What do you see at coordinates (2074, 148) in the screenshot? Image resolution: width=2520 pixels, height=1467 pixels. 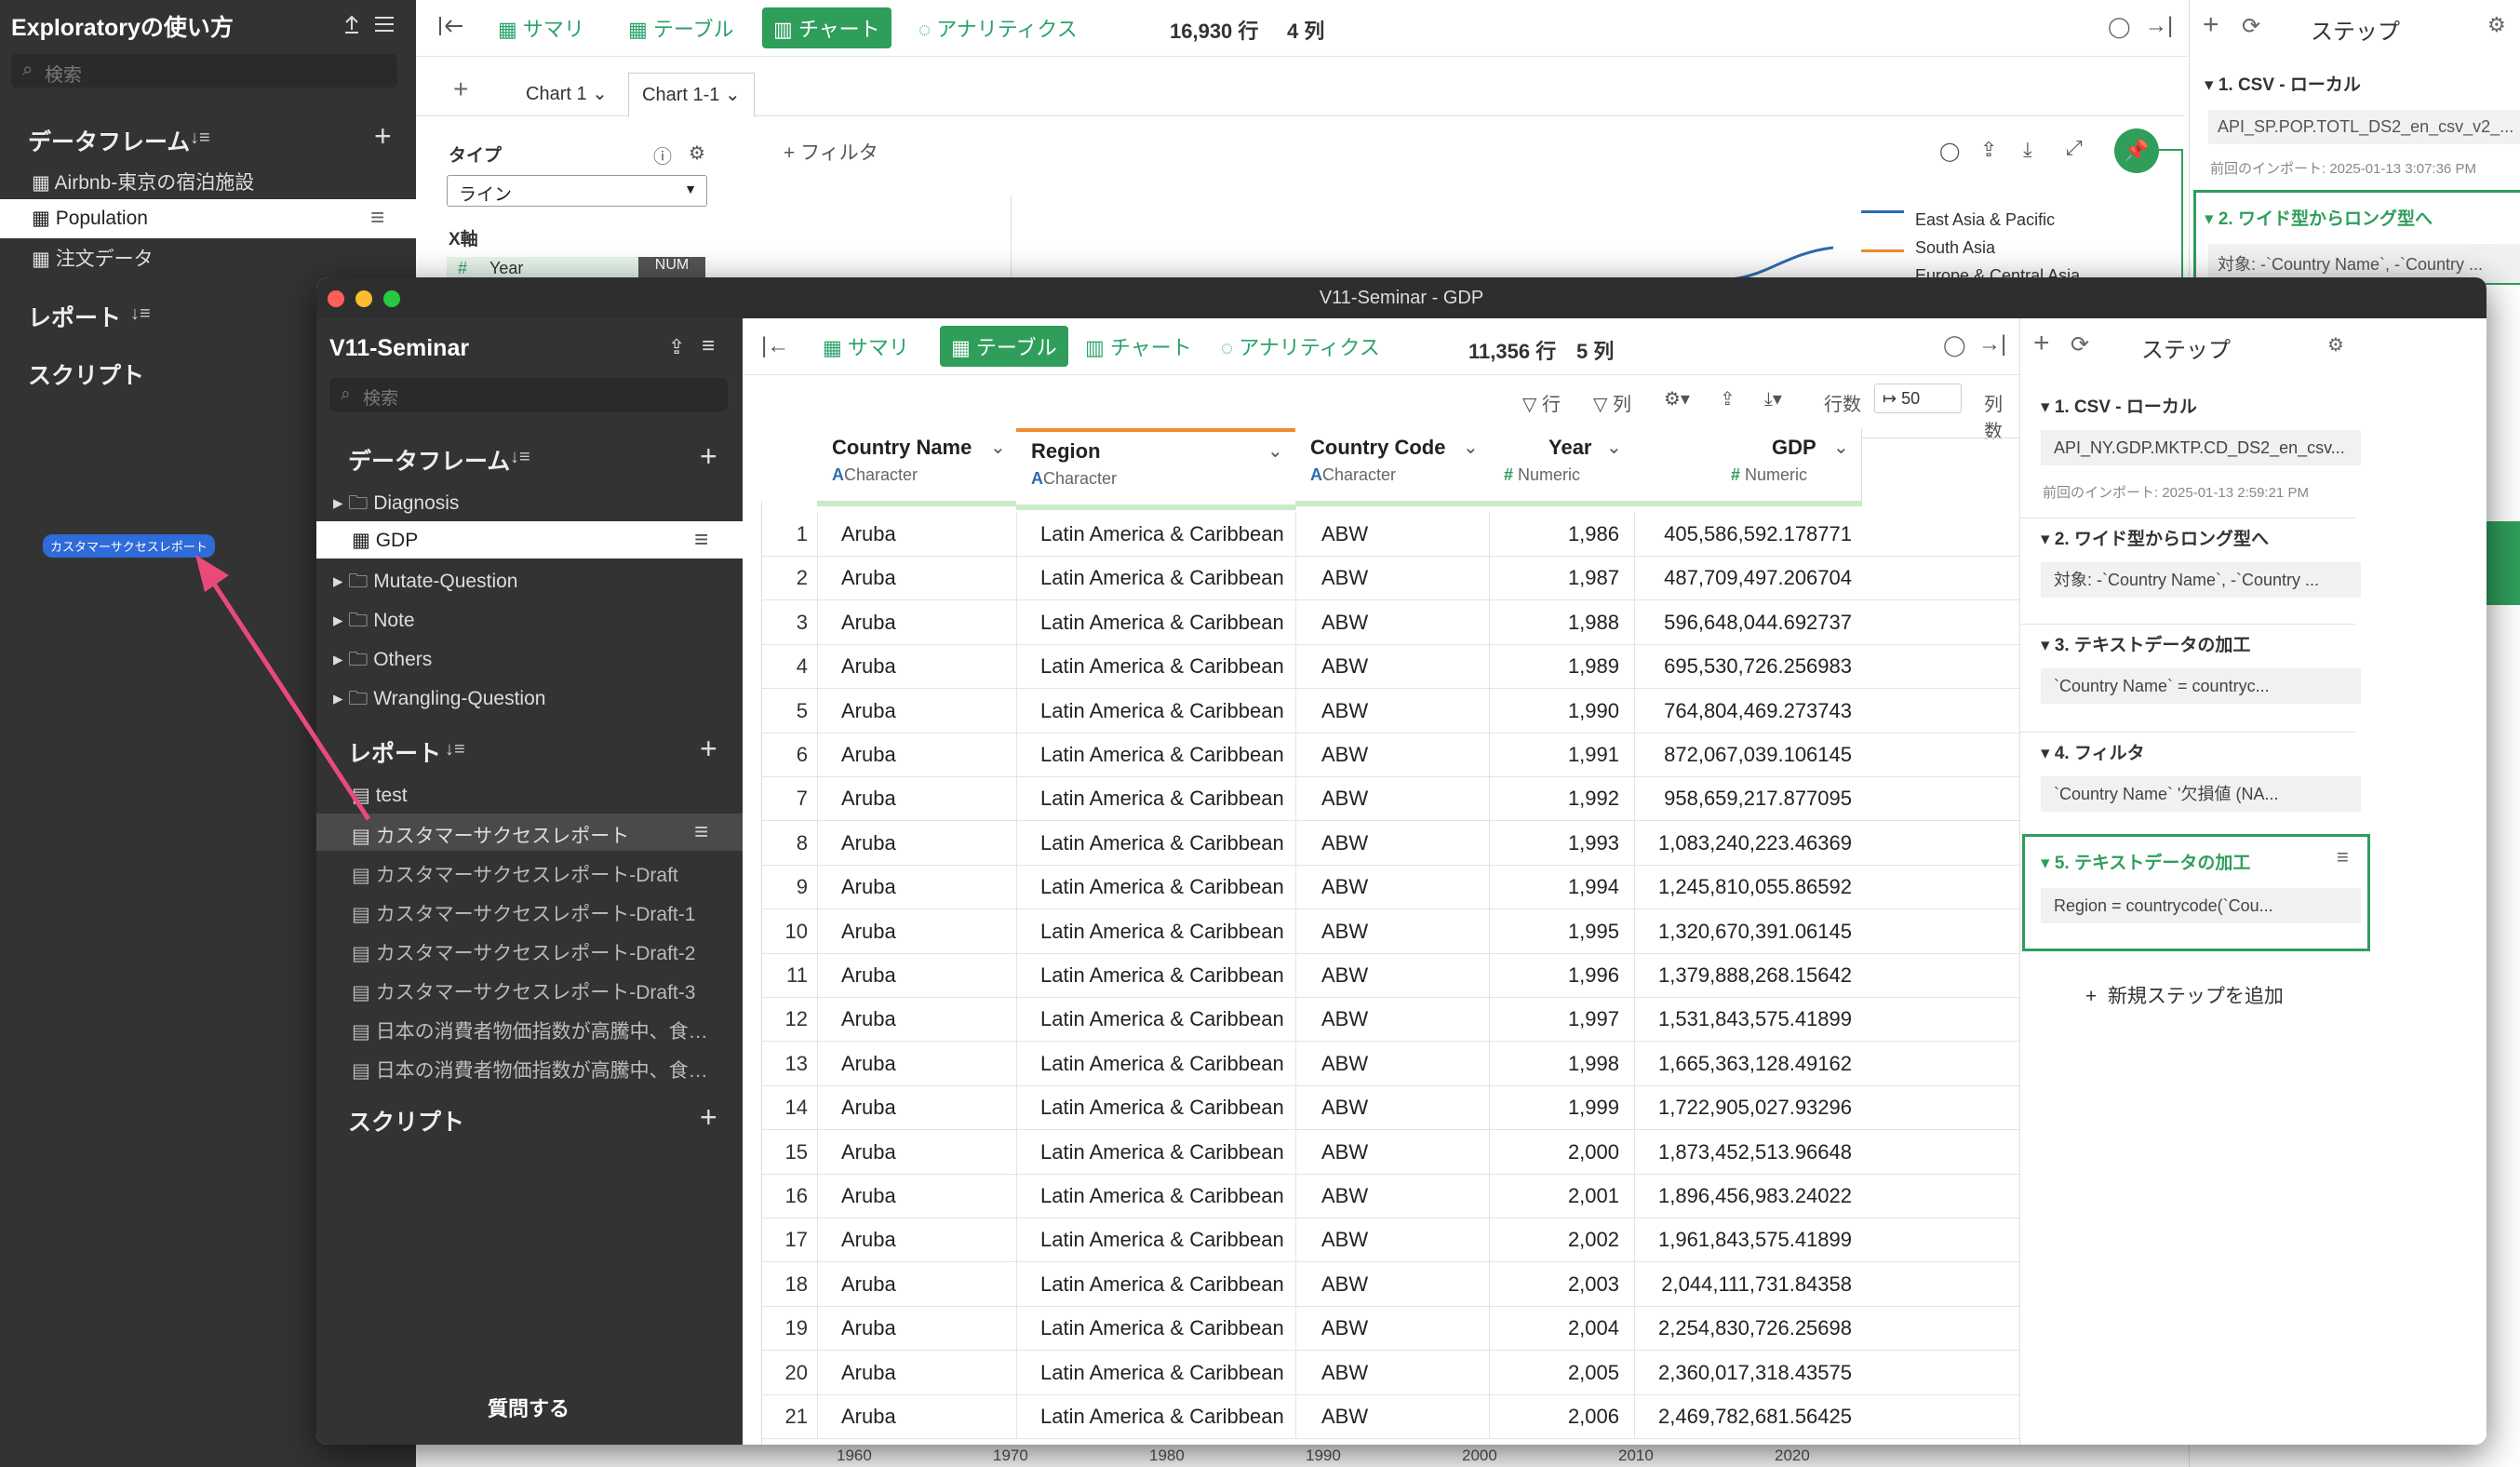 I see `expand-icon: ⤢` at bounding box center [2074, 148].